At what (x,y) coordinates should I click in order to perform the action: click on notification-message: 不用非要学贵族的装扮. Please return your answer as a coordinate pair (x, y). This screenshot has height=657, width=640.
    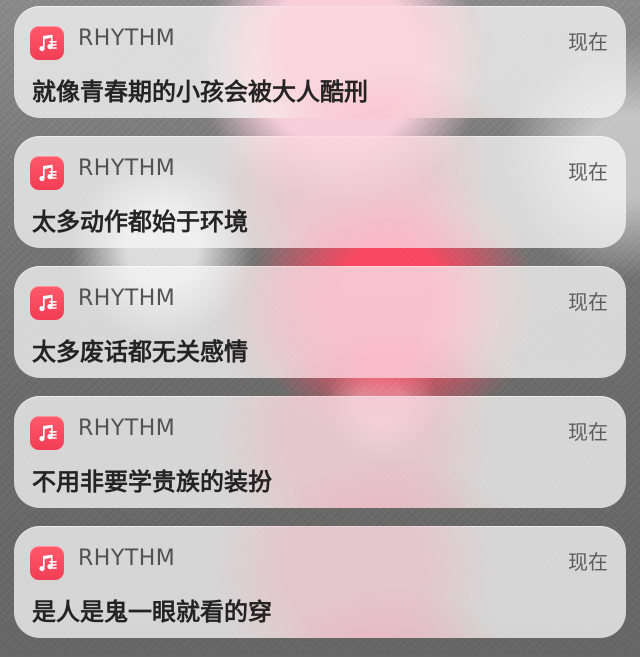
    Looking at the image, I should click on (152, 482).